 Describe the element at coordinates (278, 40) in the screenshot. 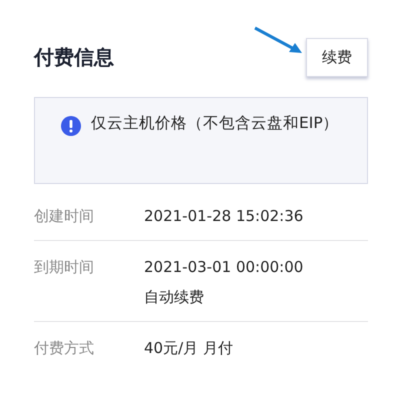

I see `arrow-icon` at that location.